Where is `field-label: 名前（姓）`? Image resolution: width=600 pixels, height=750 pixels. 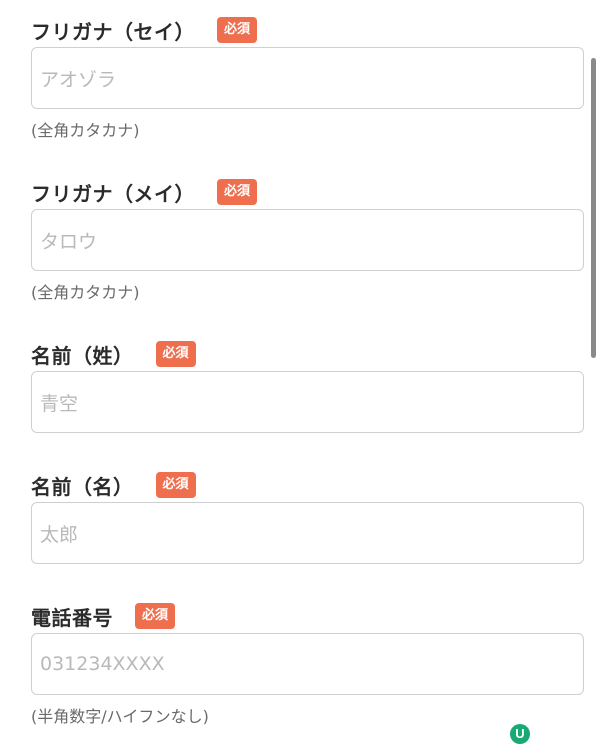 field-label: 名前（姓） is located at coordinates (82, 355).